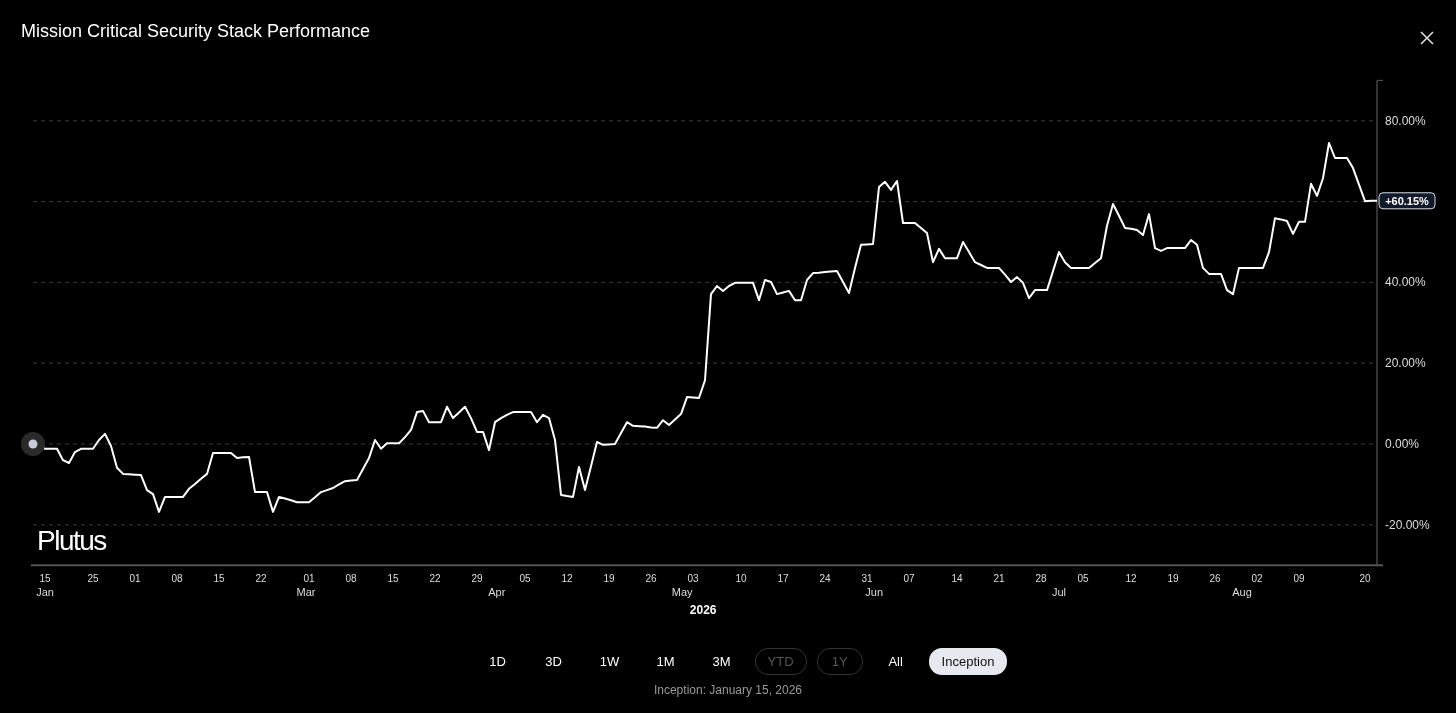 The height and width of the screenshot is (713, 1456). What do you see at coordinates (553, 661) in the screenshot?
I see `range-tab: 3D` at bounding box center [553, 661].